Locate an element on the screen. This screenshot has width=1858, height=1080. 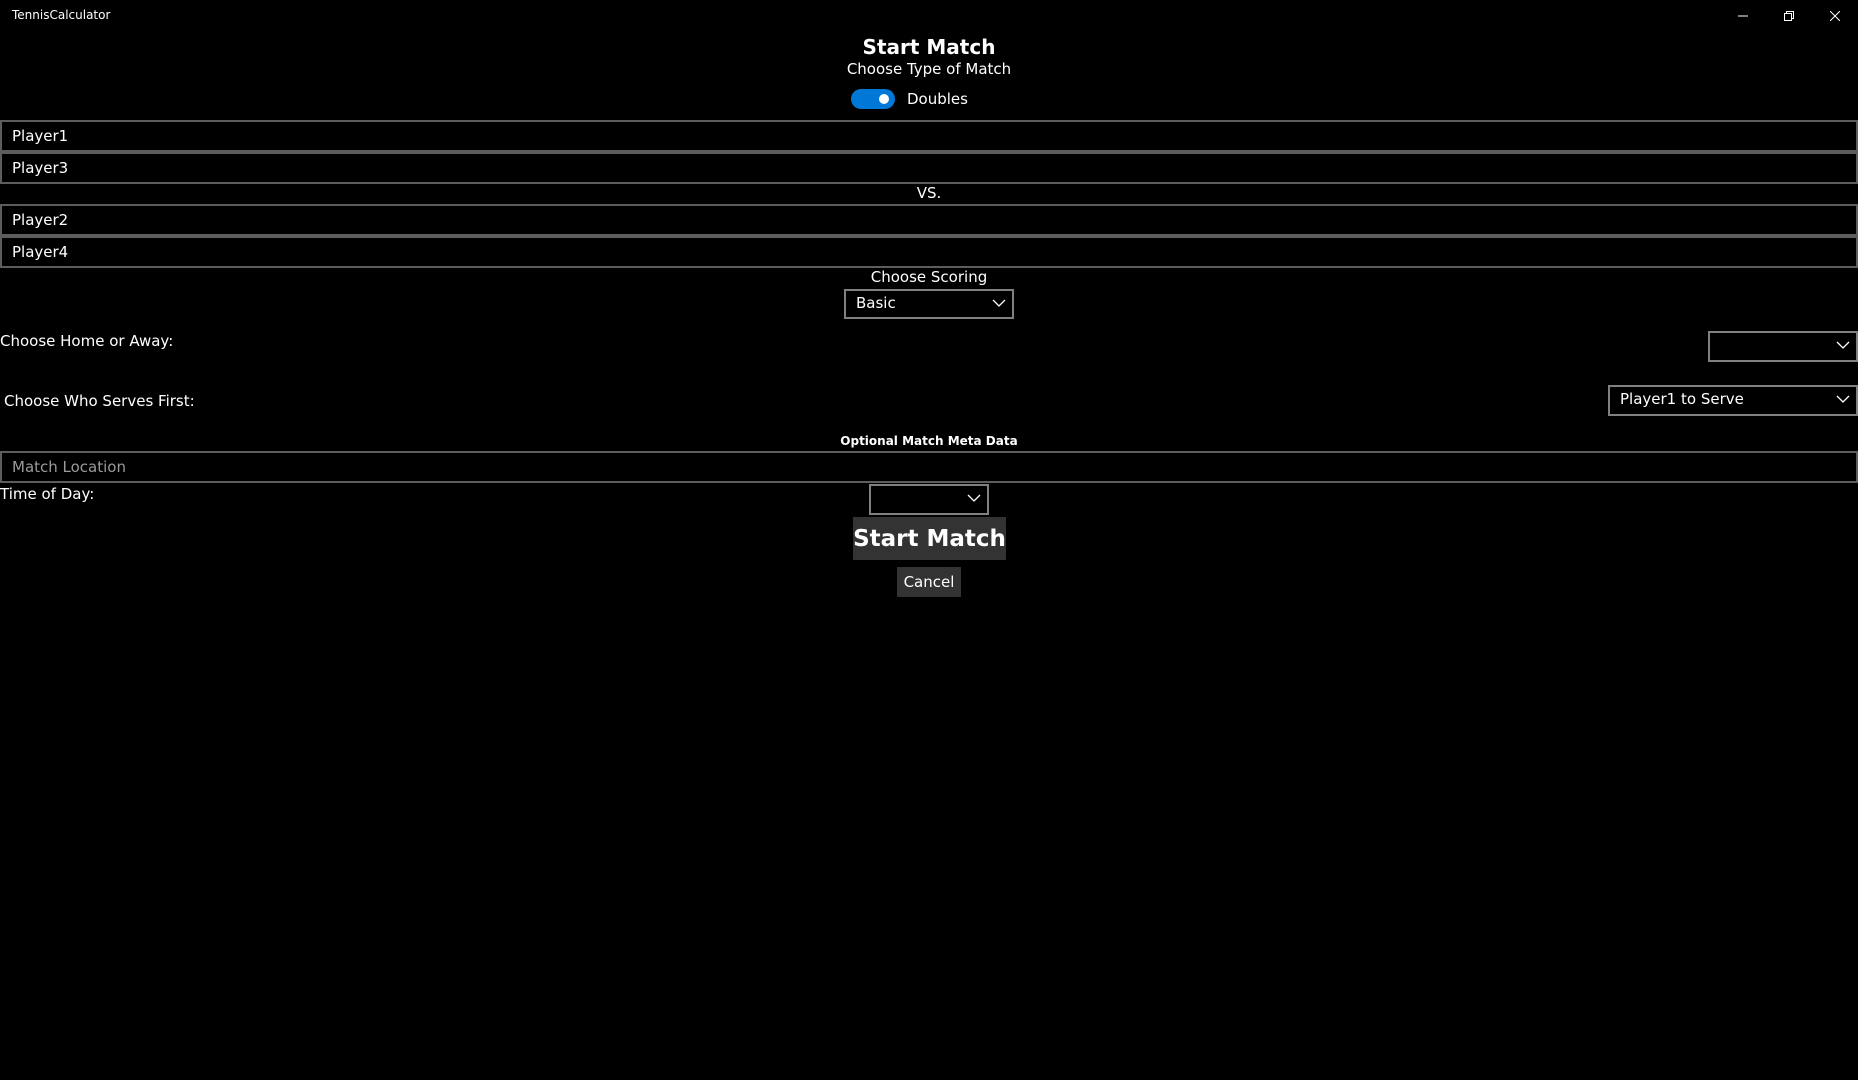
serve-first-dropdown: Player1 to Serve is located at coordinates (1733, 400).